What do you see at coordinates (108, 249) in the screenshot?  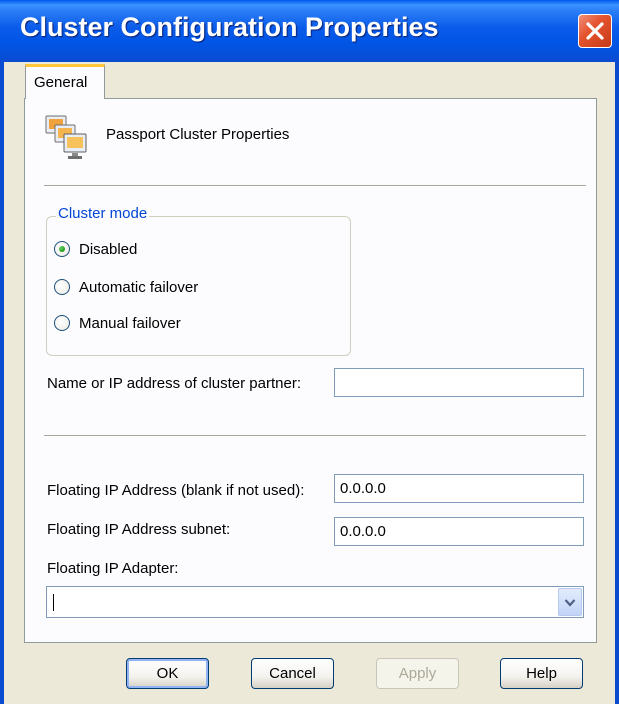 I see `radio-label-disabled: Disabled` at bounding box center [108, 249].